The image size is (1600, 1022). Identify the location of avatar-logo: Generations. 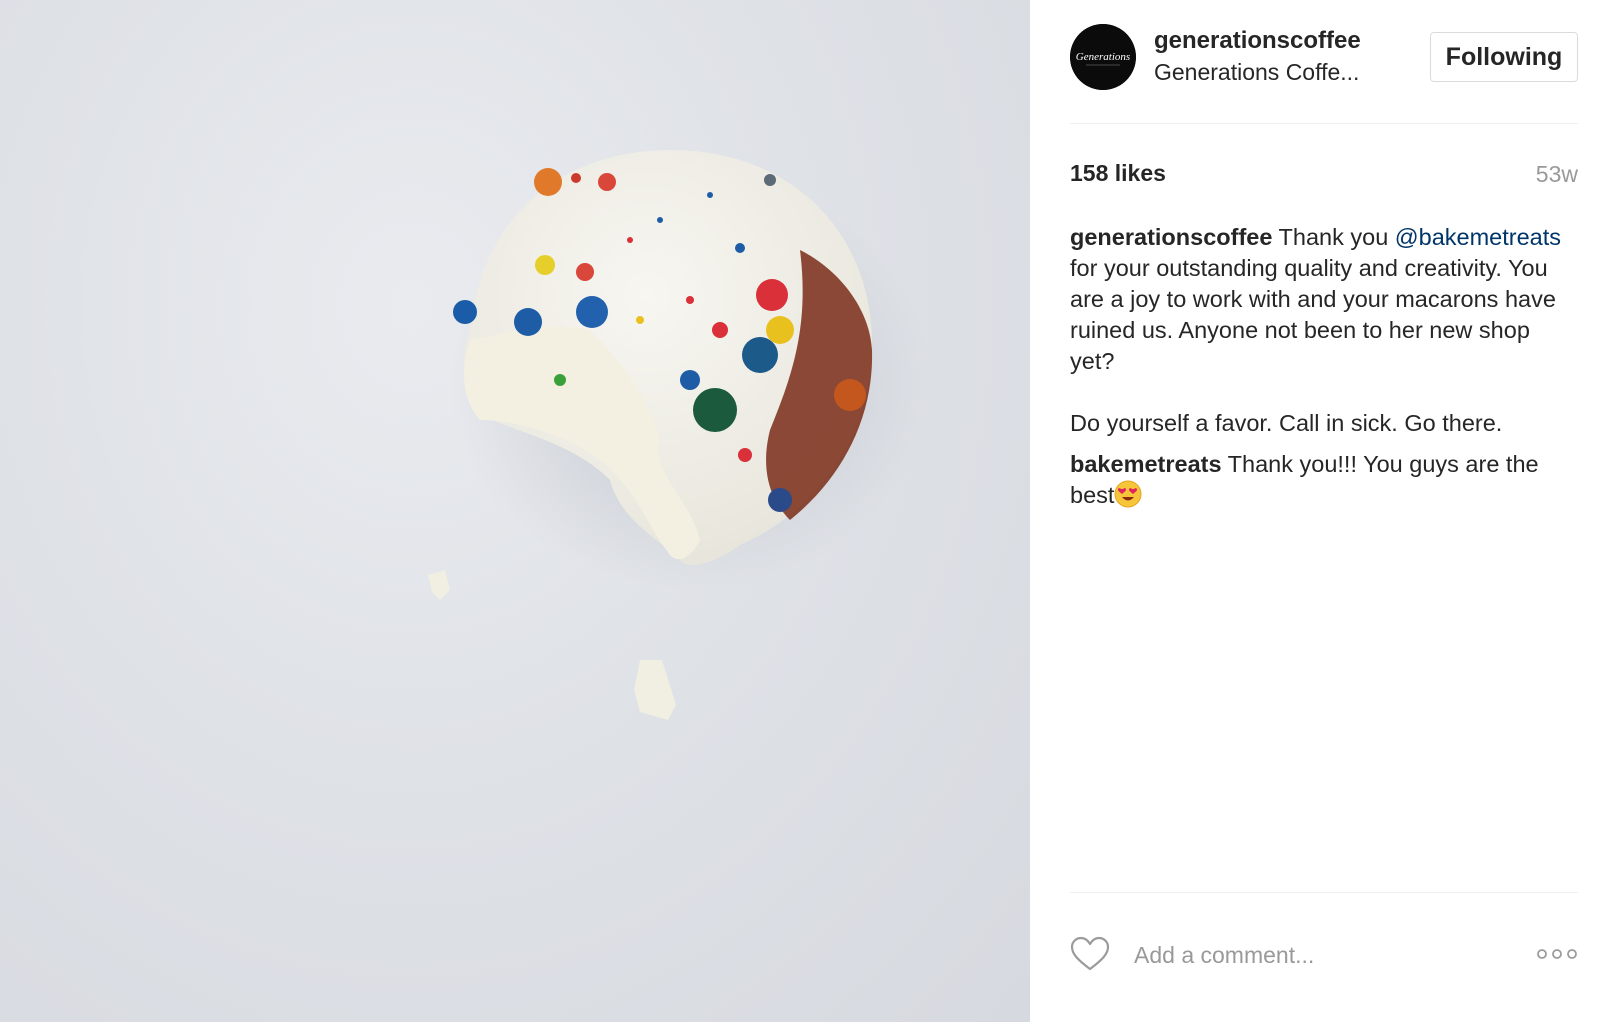
(1103, 57).